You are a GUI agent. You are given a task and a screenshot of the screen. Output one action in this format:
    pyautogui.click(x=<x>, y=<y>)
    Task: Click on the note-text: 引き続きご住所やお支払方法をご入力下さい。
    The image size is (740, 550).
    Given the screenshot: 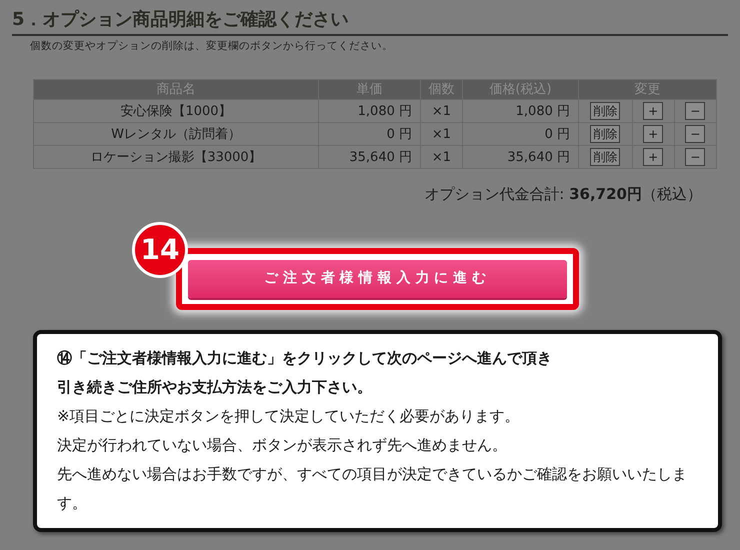 What is the action you would take?
    pyautogui.click(x=215, y=387)
    